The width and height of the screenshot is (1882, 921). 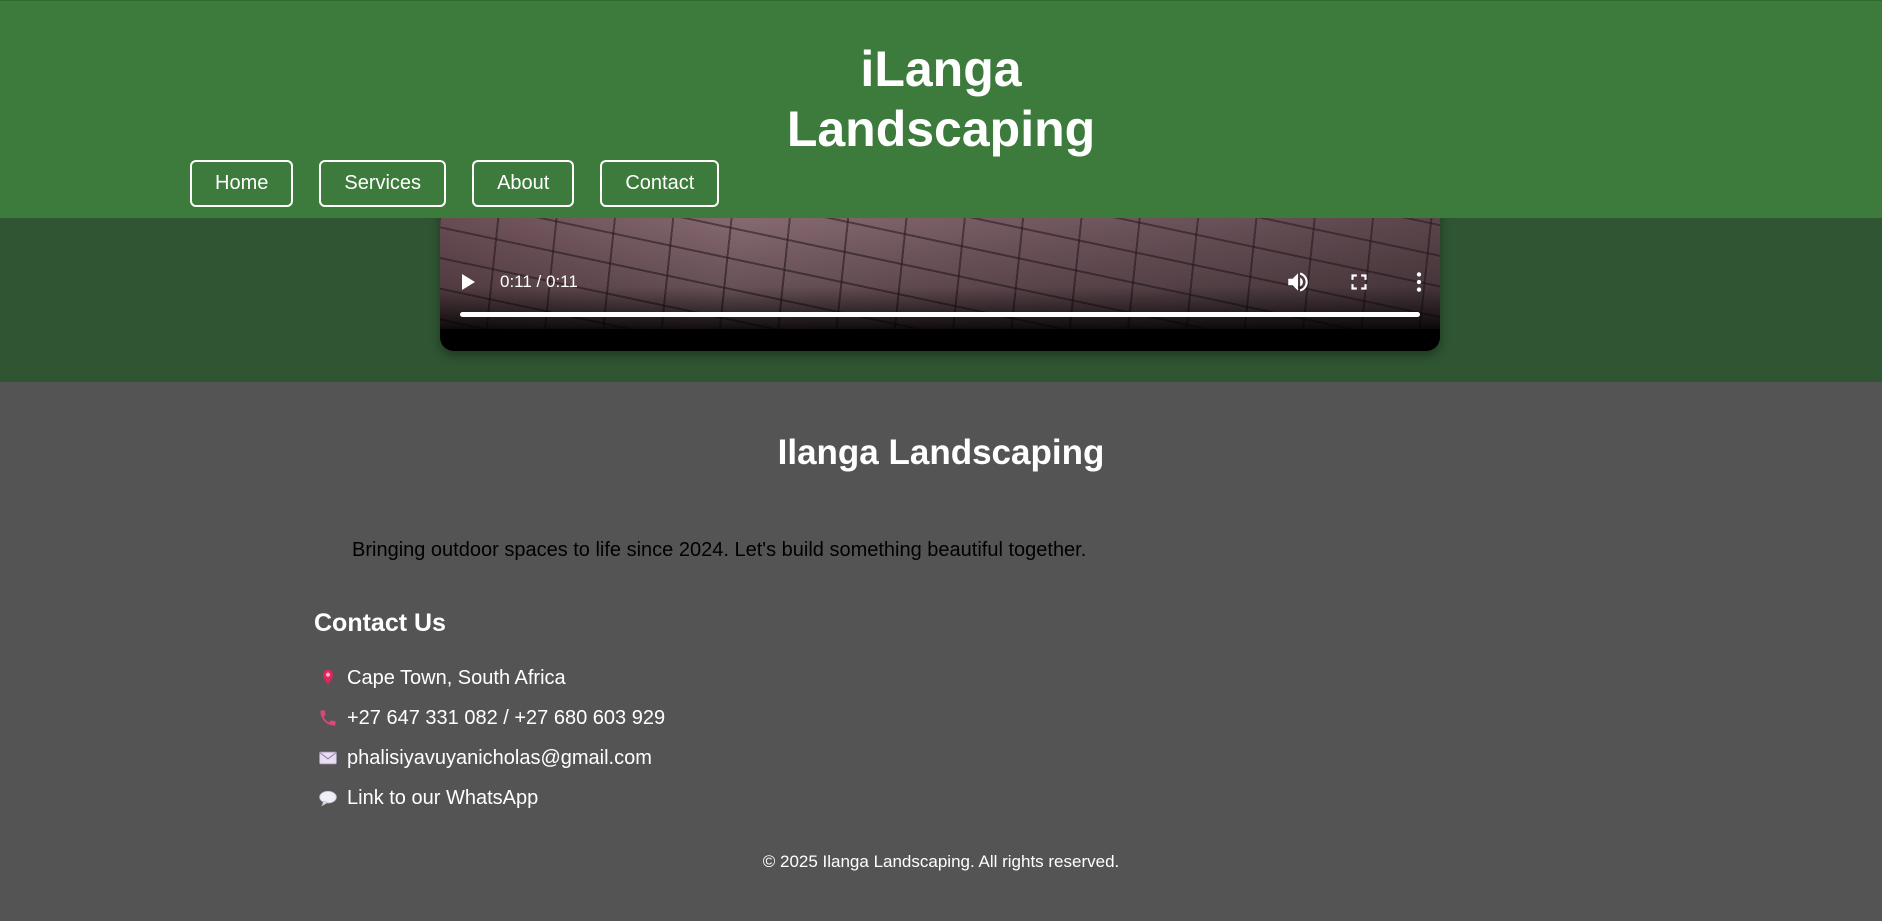 I want to click on speech-bubble-icon, so click(x=328, y=798).